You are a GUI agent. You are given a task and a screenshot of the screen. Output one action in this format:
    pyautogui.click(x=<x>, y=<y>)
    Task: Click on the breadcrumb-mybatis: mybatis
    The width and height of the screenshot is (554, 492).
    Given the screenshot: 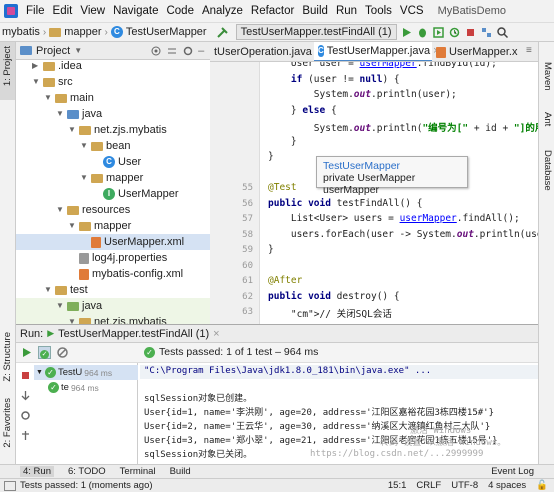 What is the action you would take?
    pyautogui.click(x=21, y=32)
    